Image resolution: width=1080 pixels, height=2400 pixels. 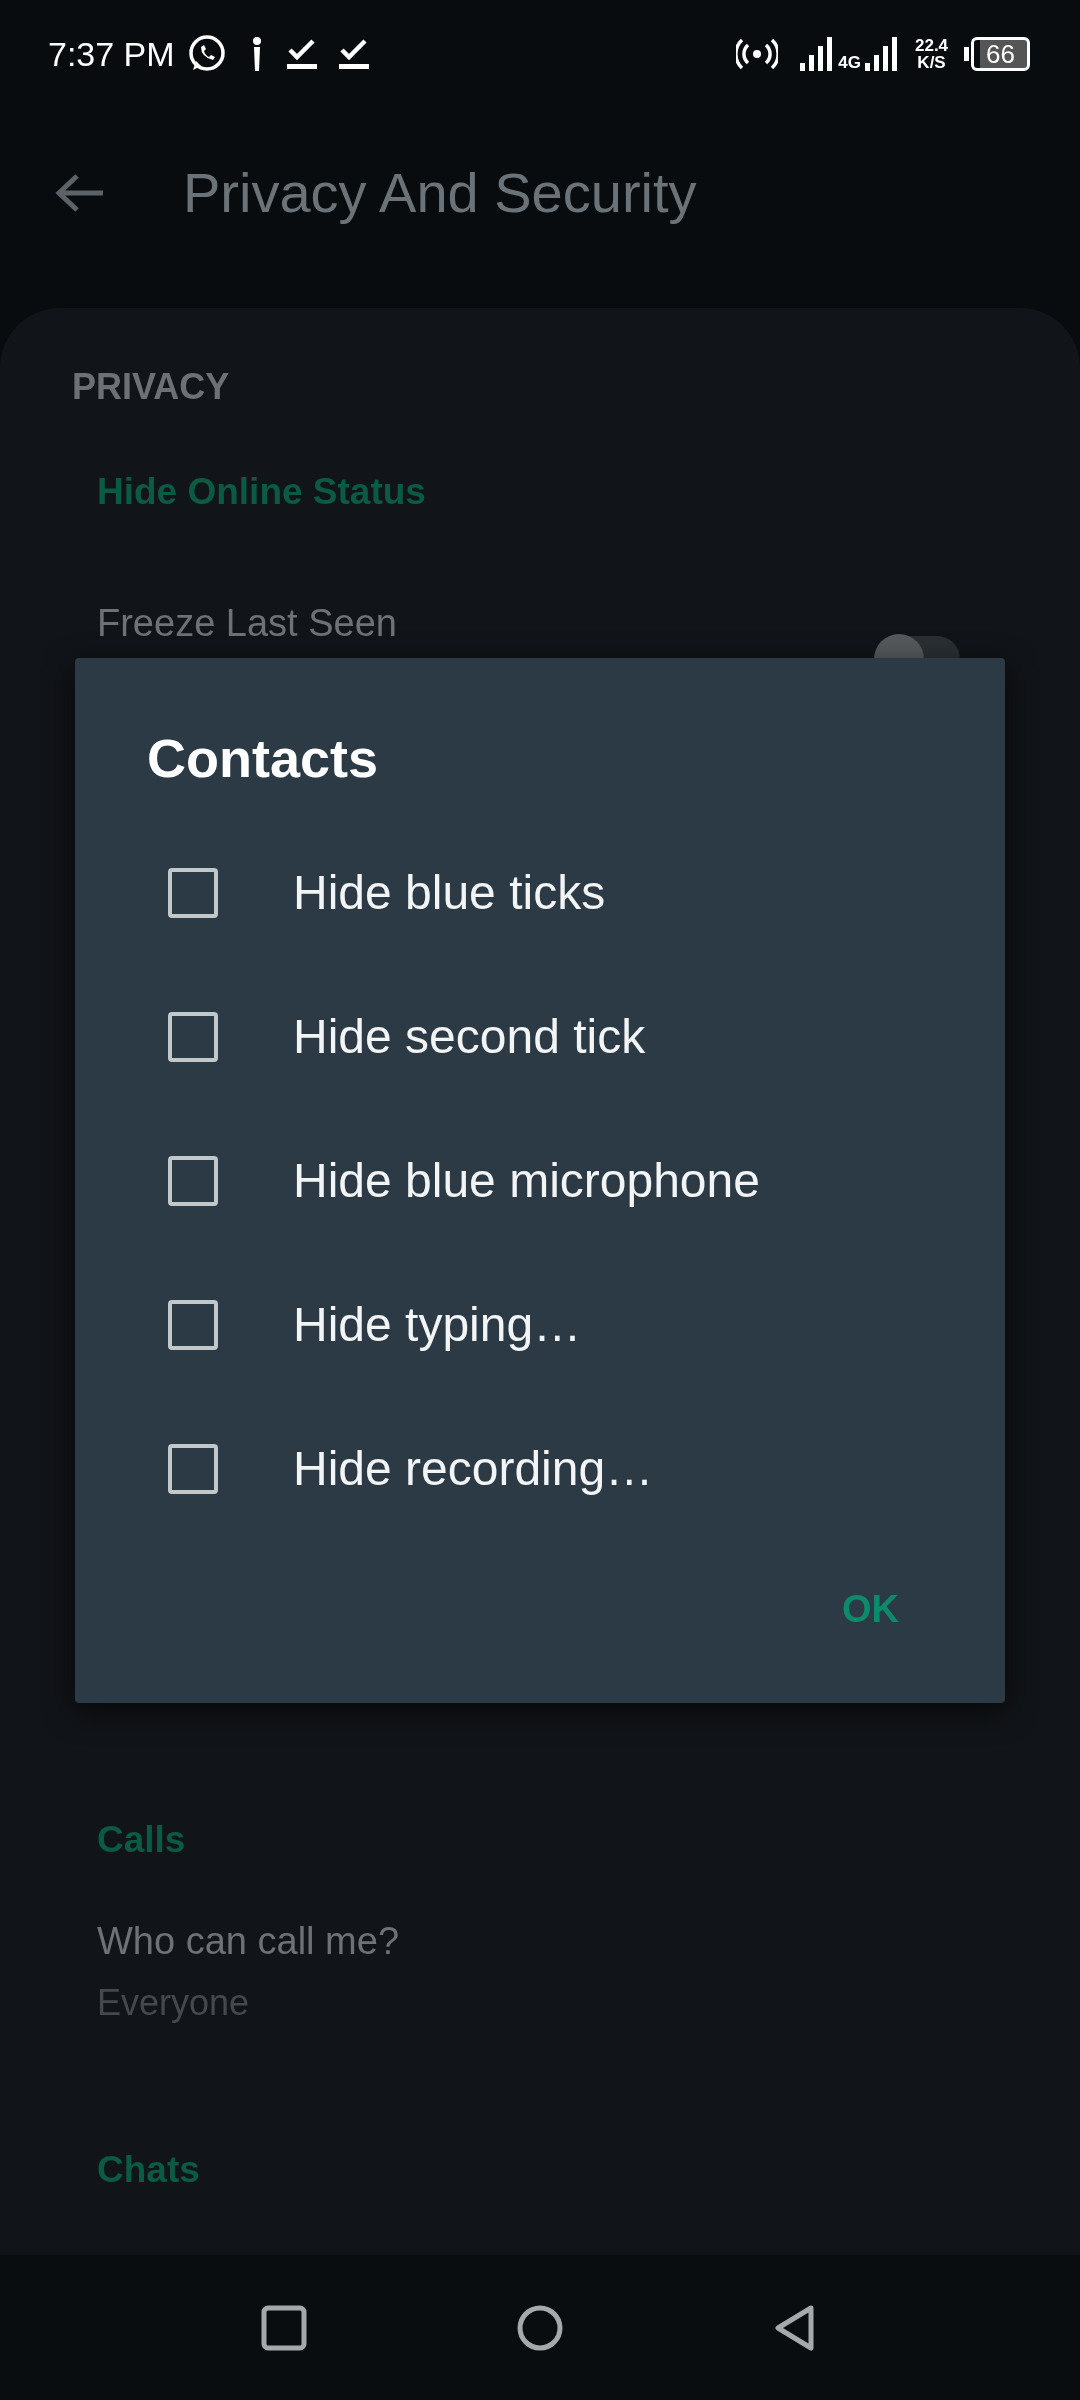 I want to click on group-heading: Calls, so click(x=141, y=1839).